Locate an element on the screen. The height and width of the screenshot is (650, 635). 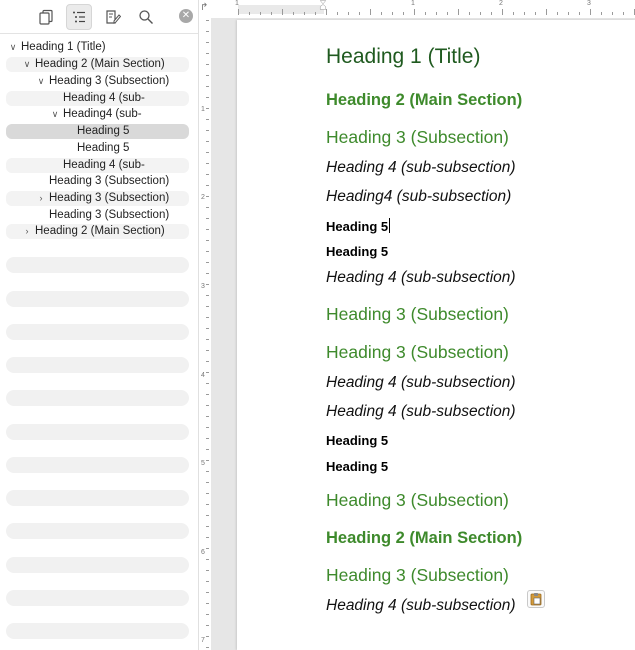
outline-item-heading-5: Heading 5 is located at coordinates (97, 148).